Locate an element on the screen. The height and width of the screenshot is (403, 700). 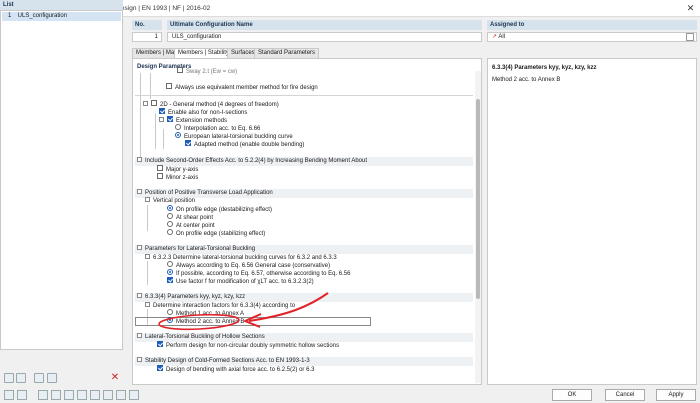
ok-button: OK is located at coordinates (572, 395).